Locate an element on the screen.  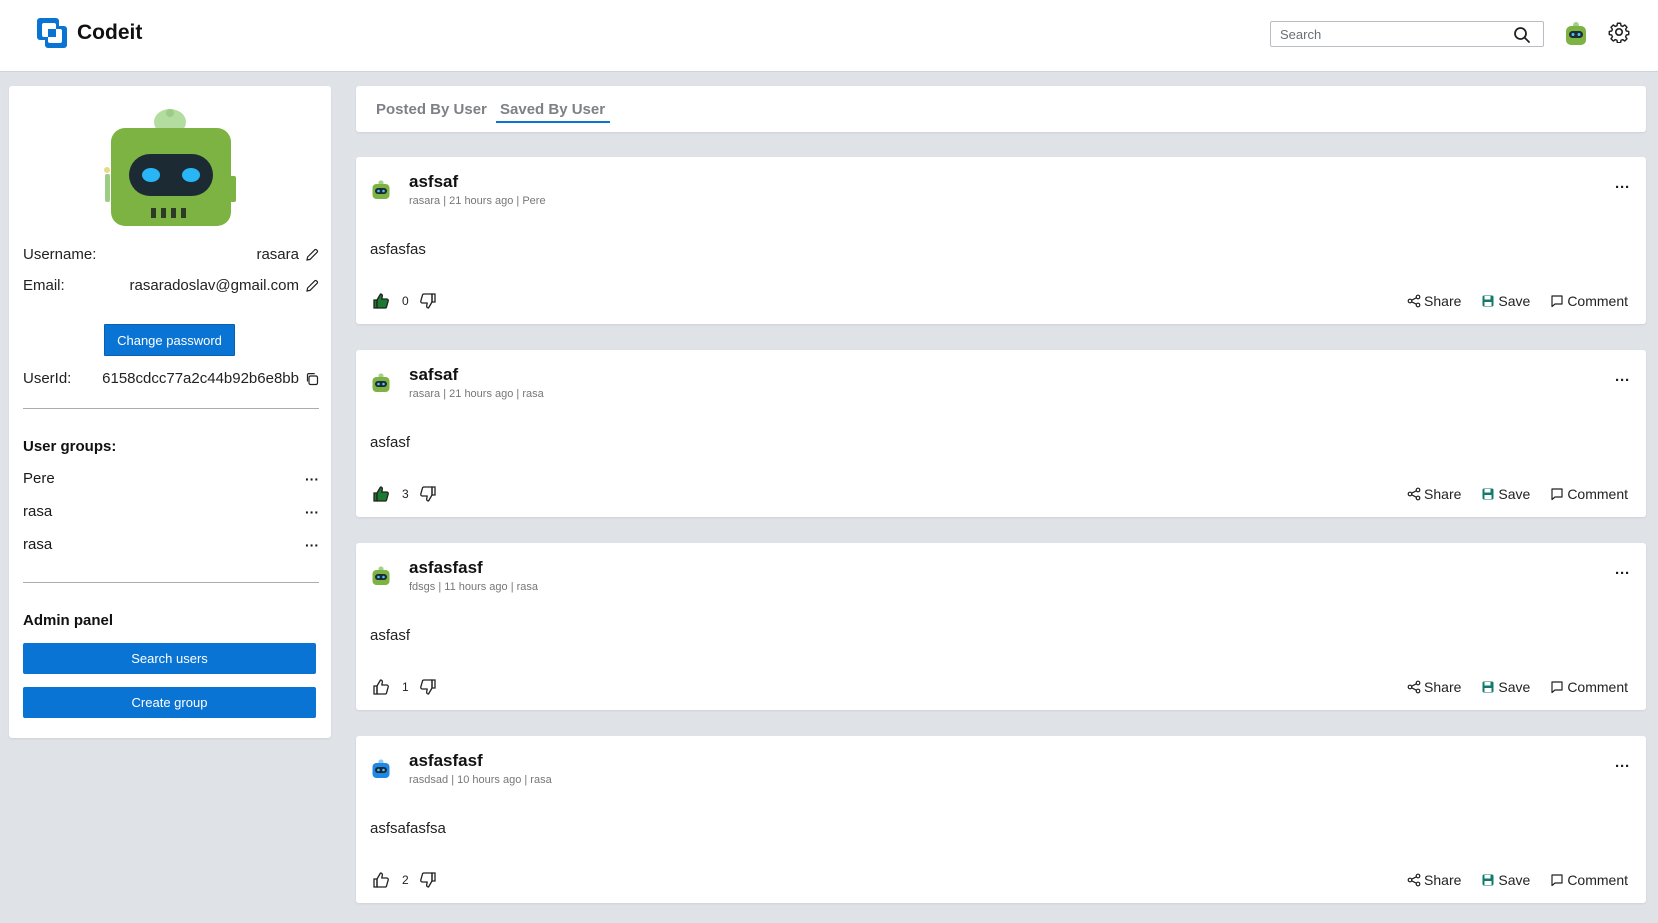
userid-label: UserId: is located at coordinates (47, 378).